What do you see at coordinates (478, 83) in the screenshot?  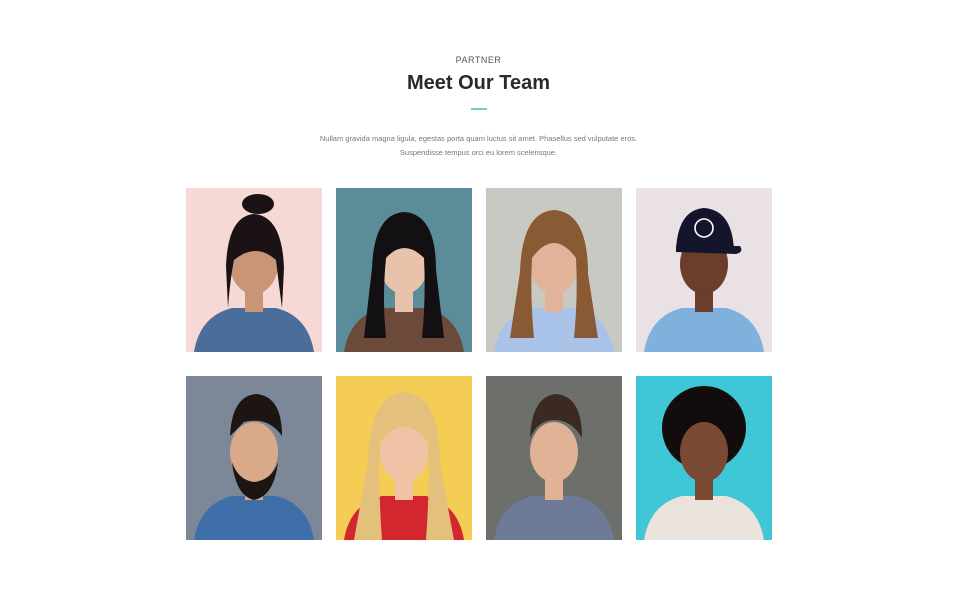 I see `section-title: Meet Our Team` at bounding box center [478, 83].